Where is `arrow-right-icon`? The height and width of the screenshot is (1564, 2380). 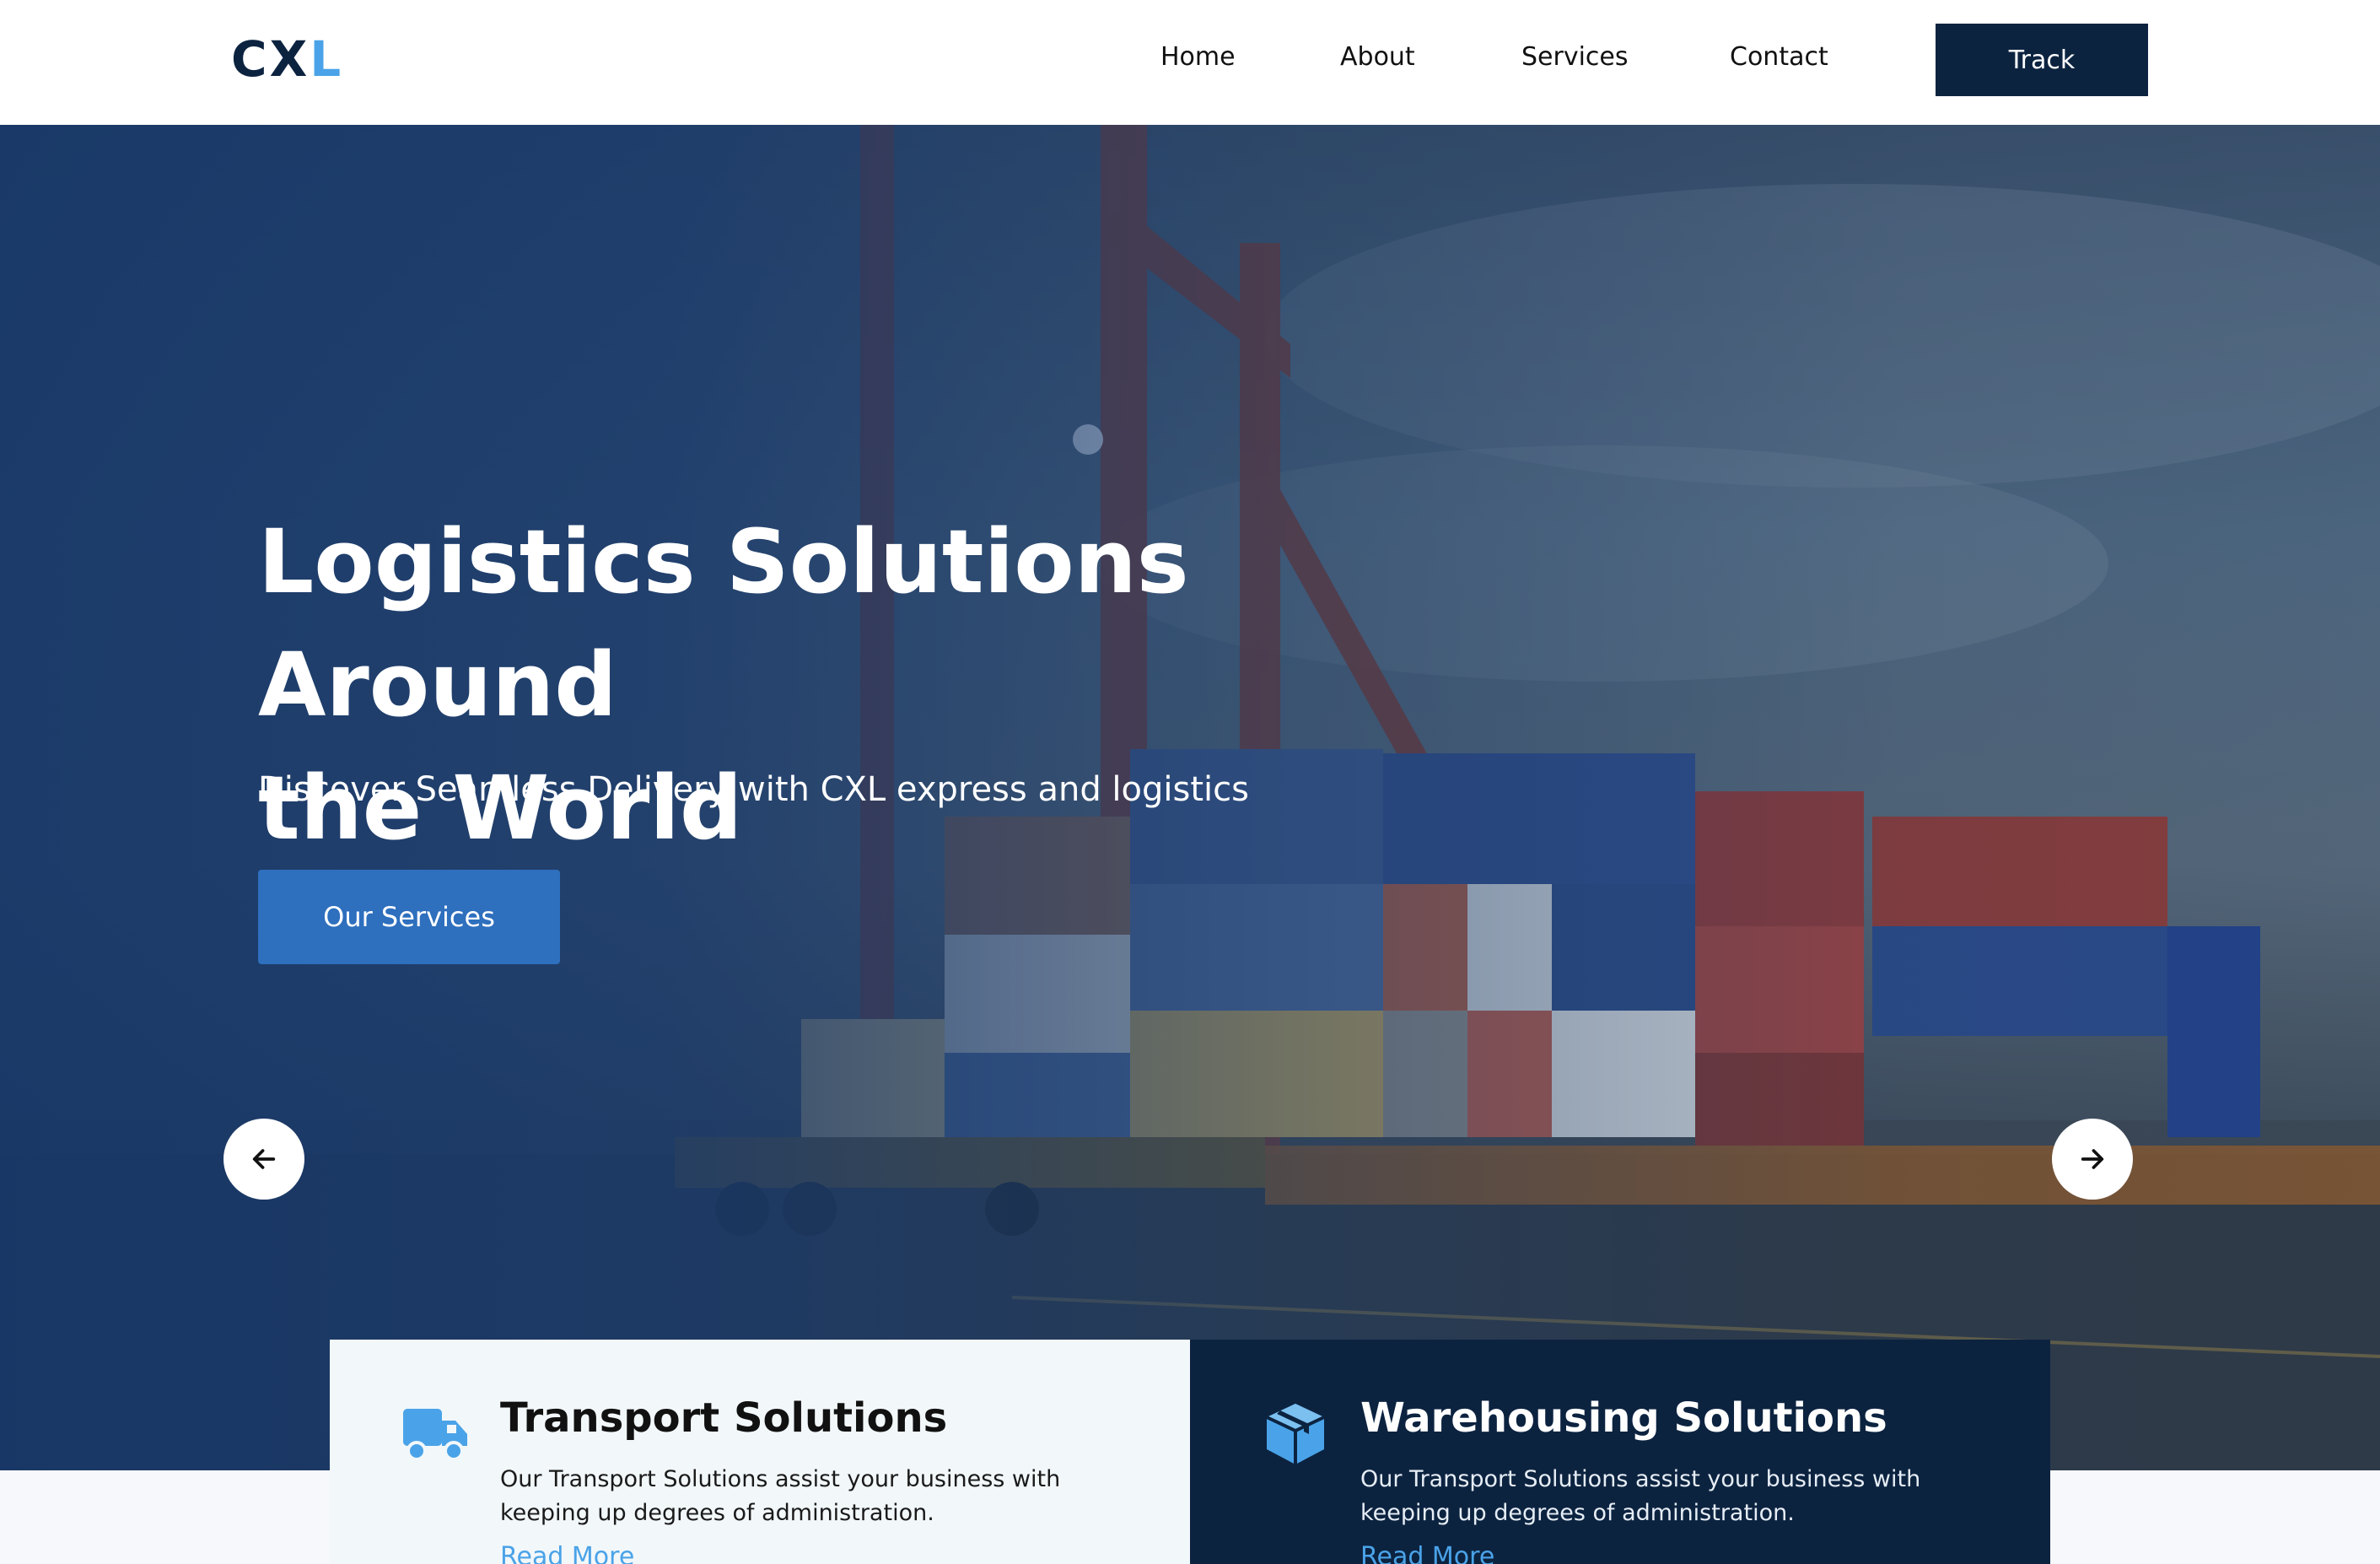 arrow-right-icon is located at coordinates (2092, 1159).